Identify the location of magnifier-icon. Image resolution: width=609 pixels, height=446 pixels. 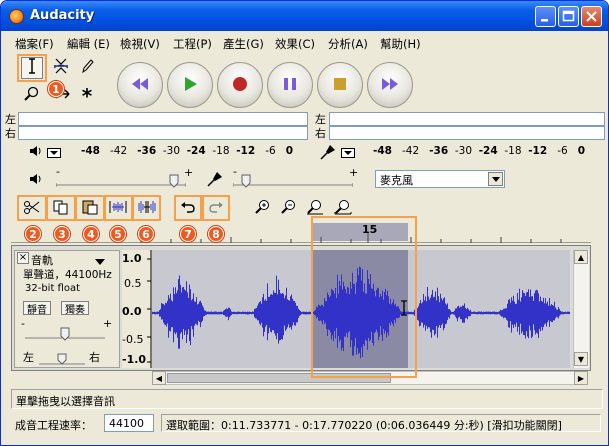
(32, 96).